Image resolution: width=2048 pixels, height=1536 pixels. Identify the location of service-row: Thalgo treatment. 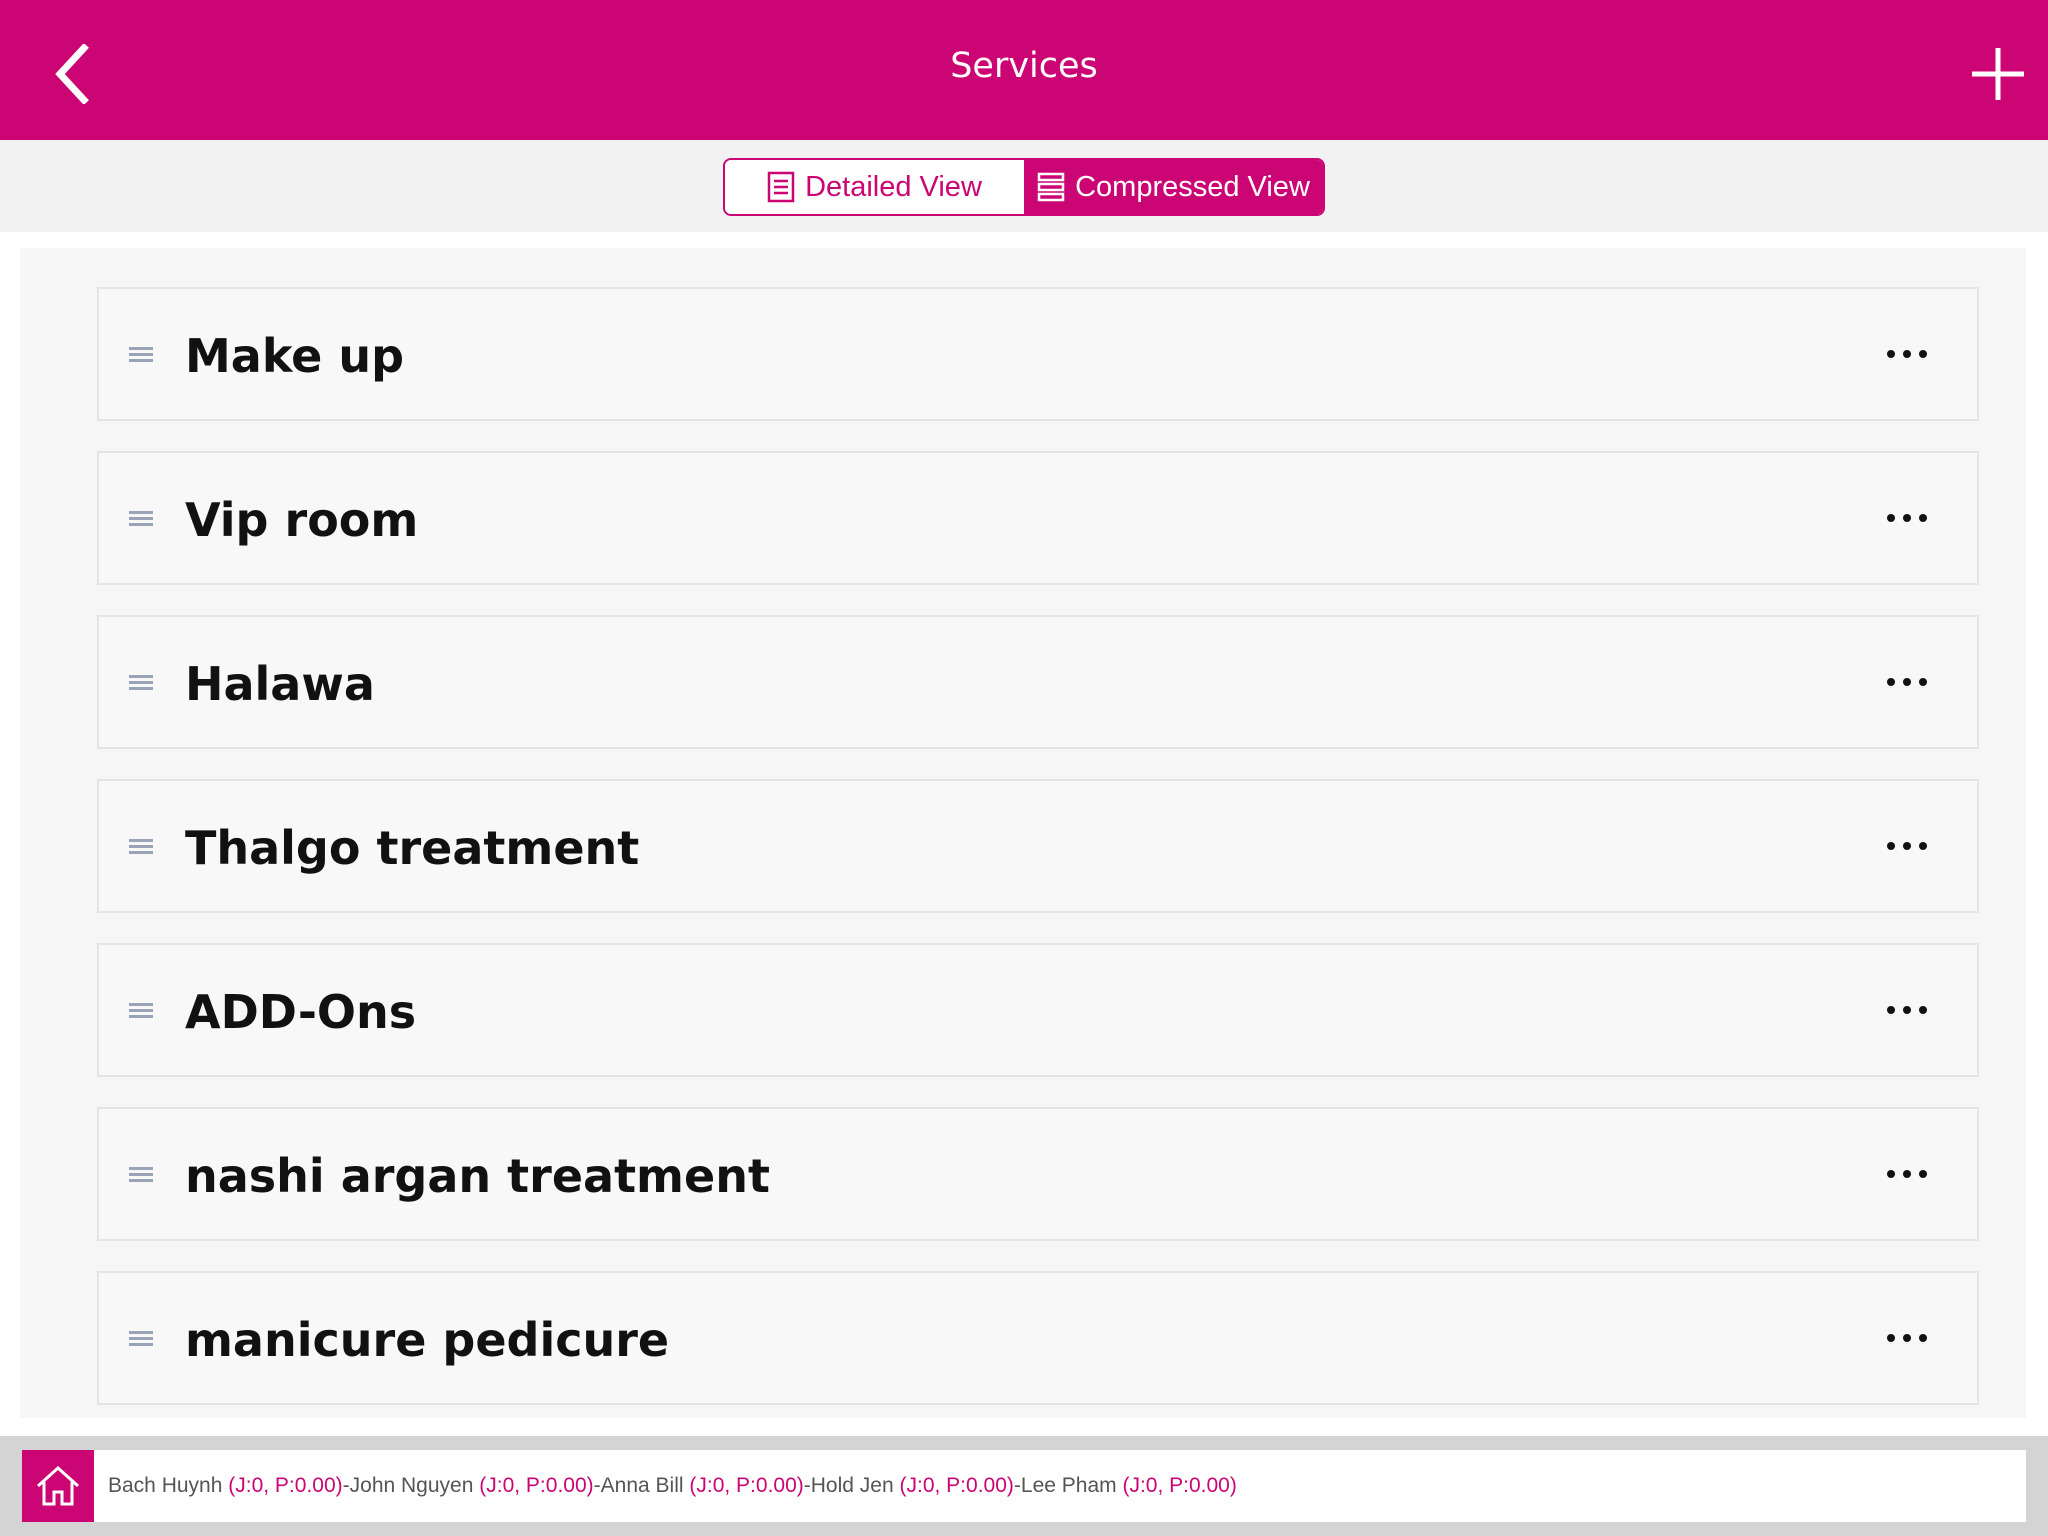
(1038, 846).